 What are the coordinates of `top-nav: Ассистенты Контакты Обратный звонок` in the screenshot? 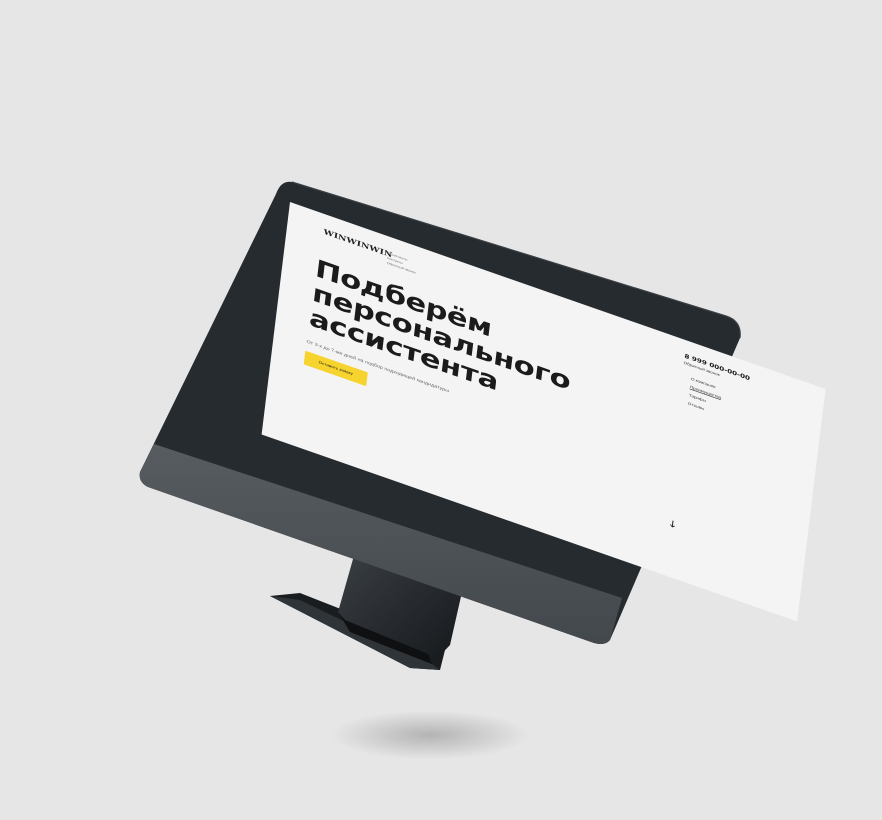 It's located at (402, 263).